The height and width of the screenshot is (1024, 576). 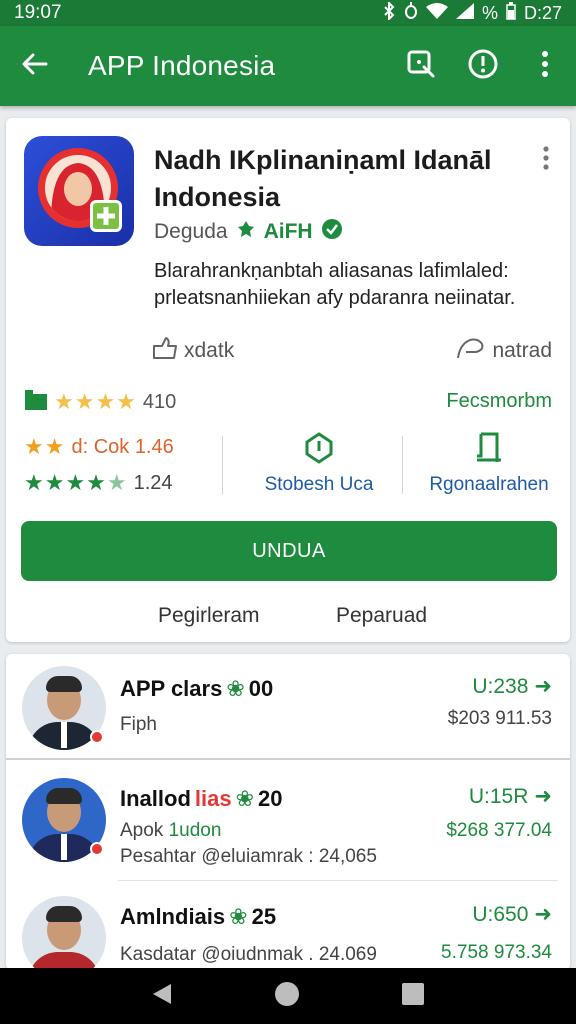 What do you see at coordinates (489, 12) in the screenshot?
I see `status-battery-text: %` at bounding box center [489, 12].